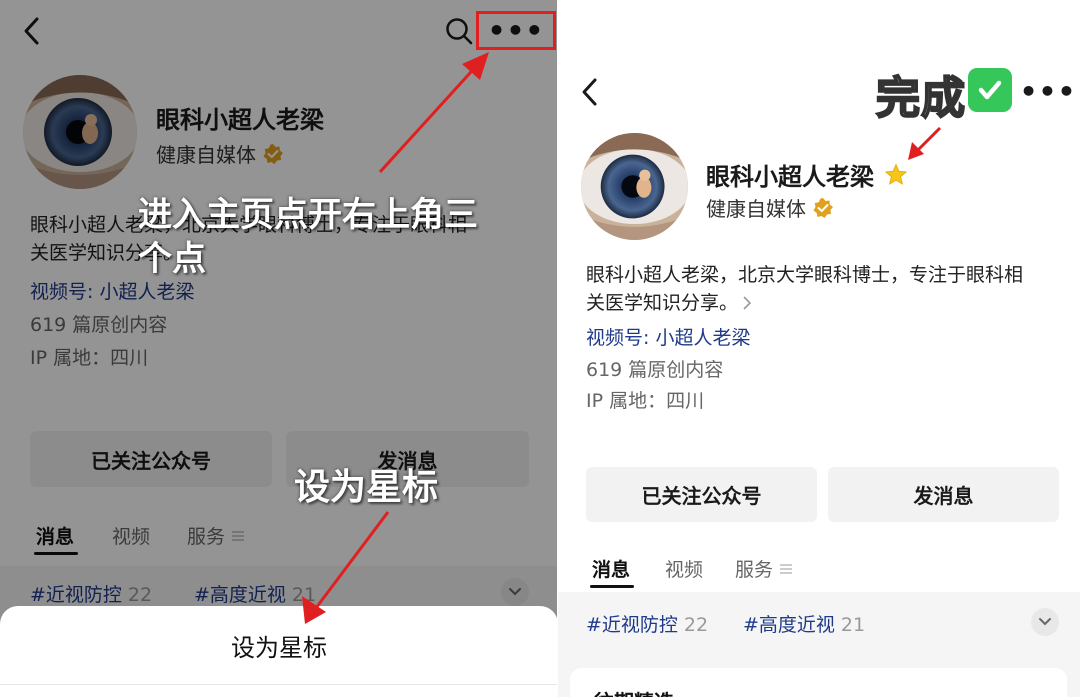 The width and height of the screenshot is (1080, 697). What do you see at coordinates (632, 625) in the screenshot?
I see `tag-name: #近视防控` at bounding box center [632, 625].